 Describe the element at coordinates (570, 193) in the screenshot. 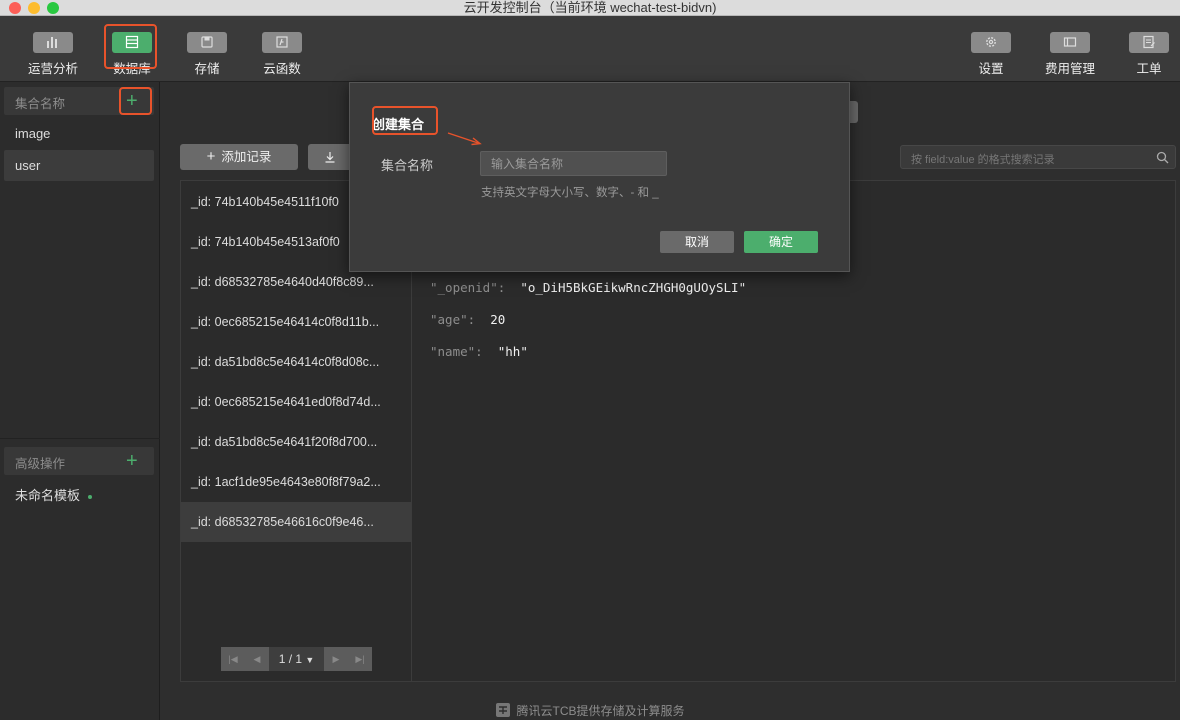

I see `collection-name-hint: 支持英文字母大小写、数字、- 和 _` at that location.